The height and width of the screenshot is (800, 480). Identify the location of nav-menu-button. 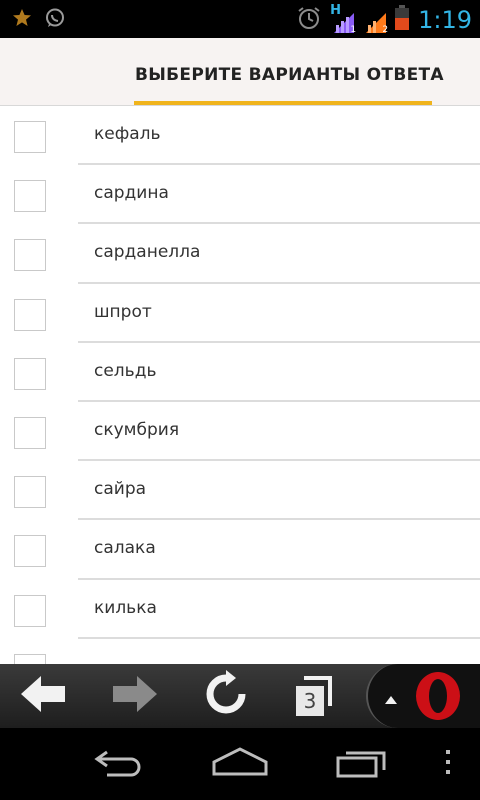
(448, 764).